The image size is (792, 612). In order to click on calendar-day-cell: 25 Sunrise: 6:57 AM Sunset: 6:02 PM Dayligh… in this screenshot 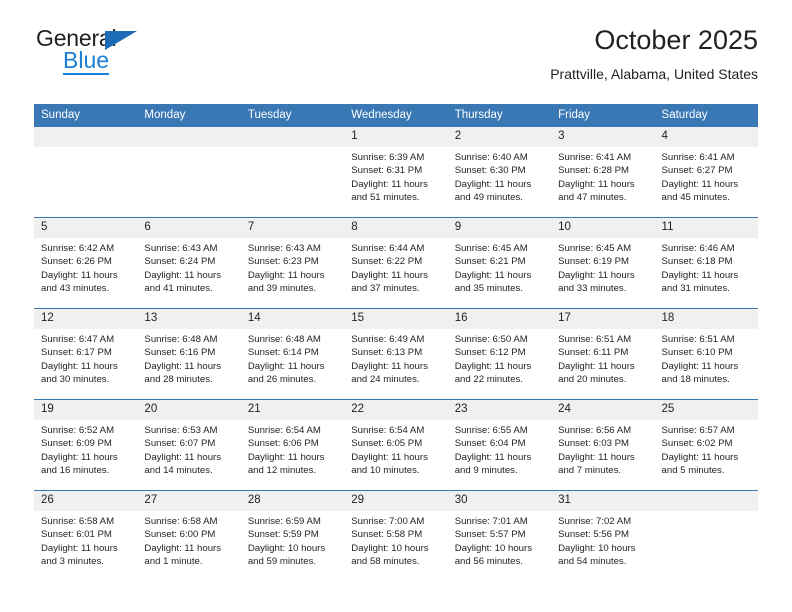, I will do `click(706, 445)`.